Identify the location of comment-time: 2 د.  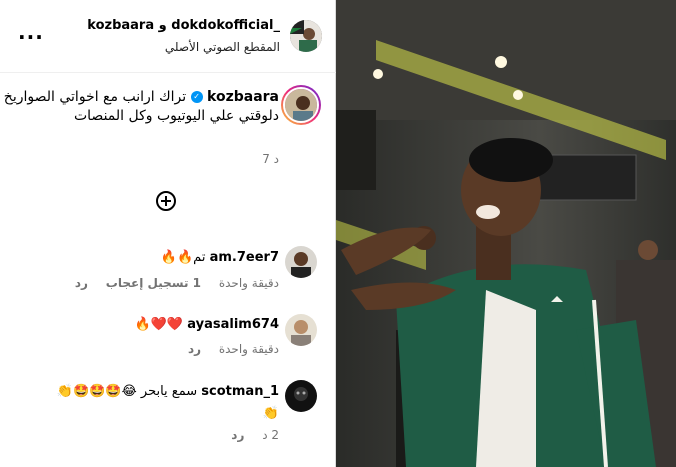
(270, 435).